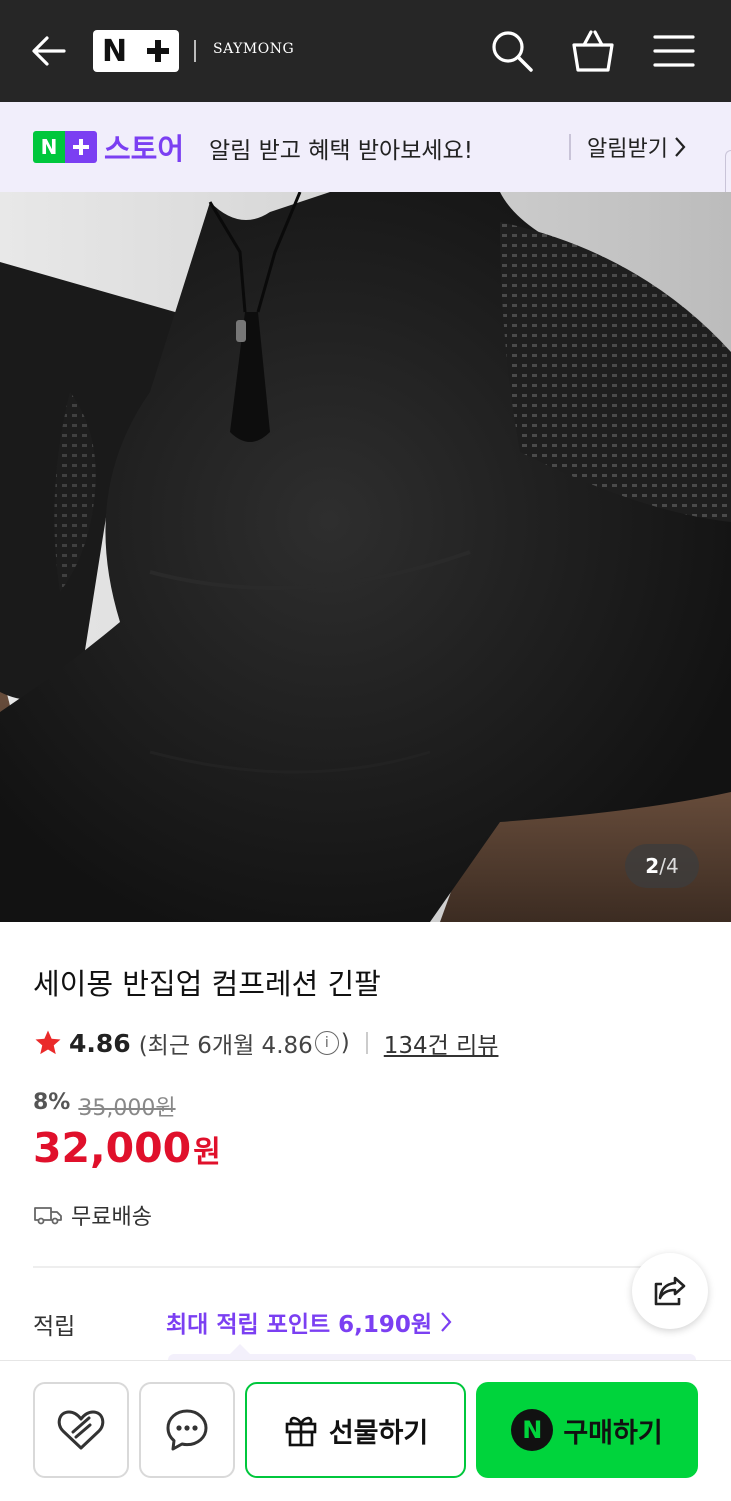 The image size is (731, 1501). I want to click on chat-bubble-icon, so click(187, 1430).